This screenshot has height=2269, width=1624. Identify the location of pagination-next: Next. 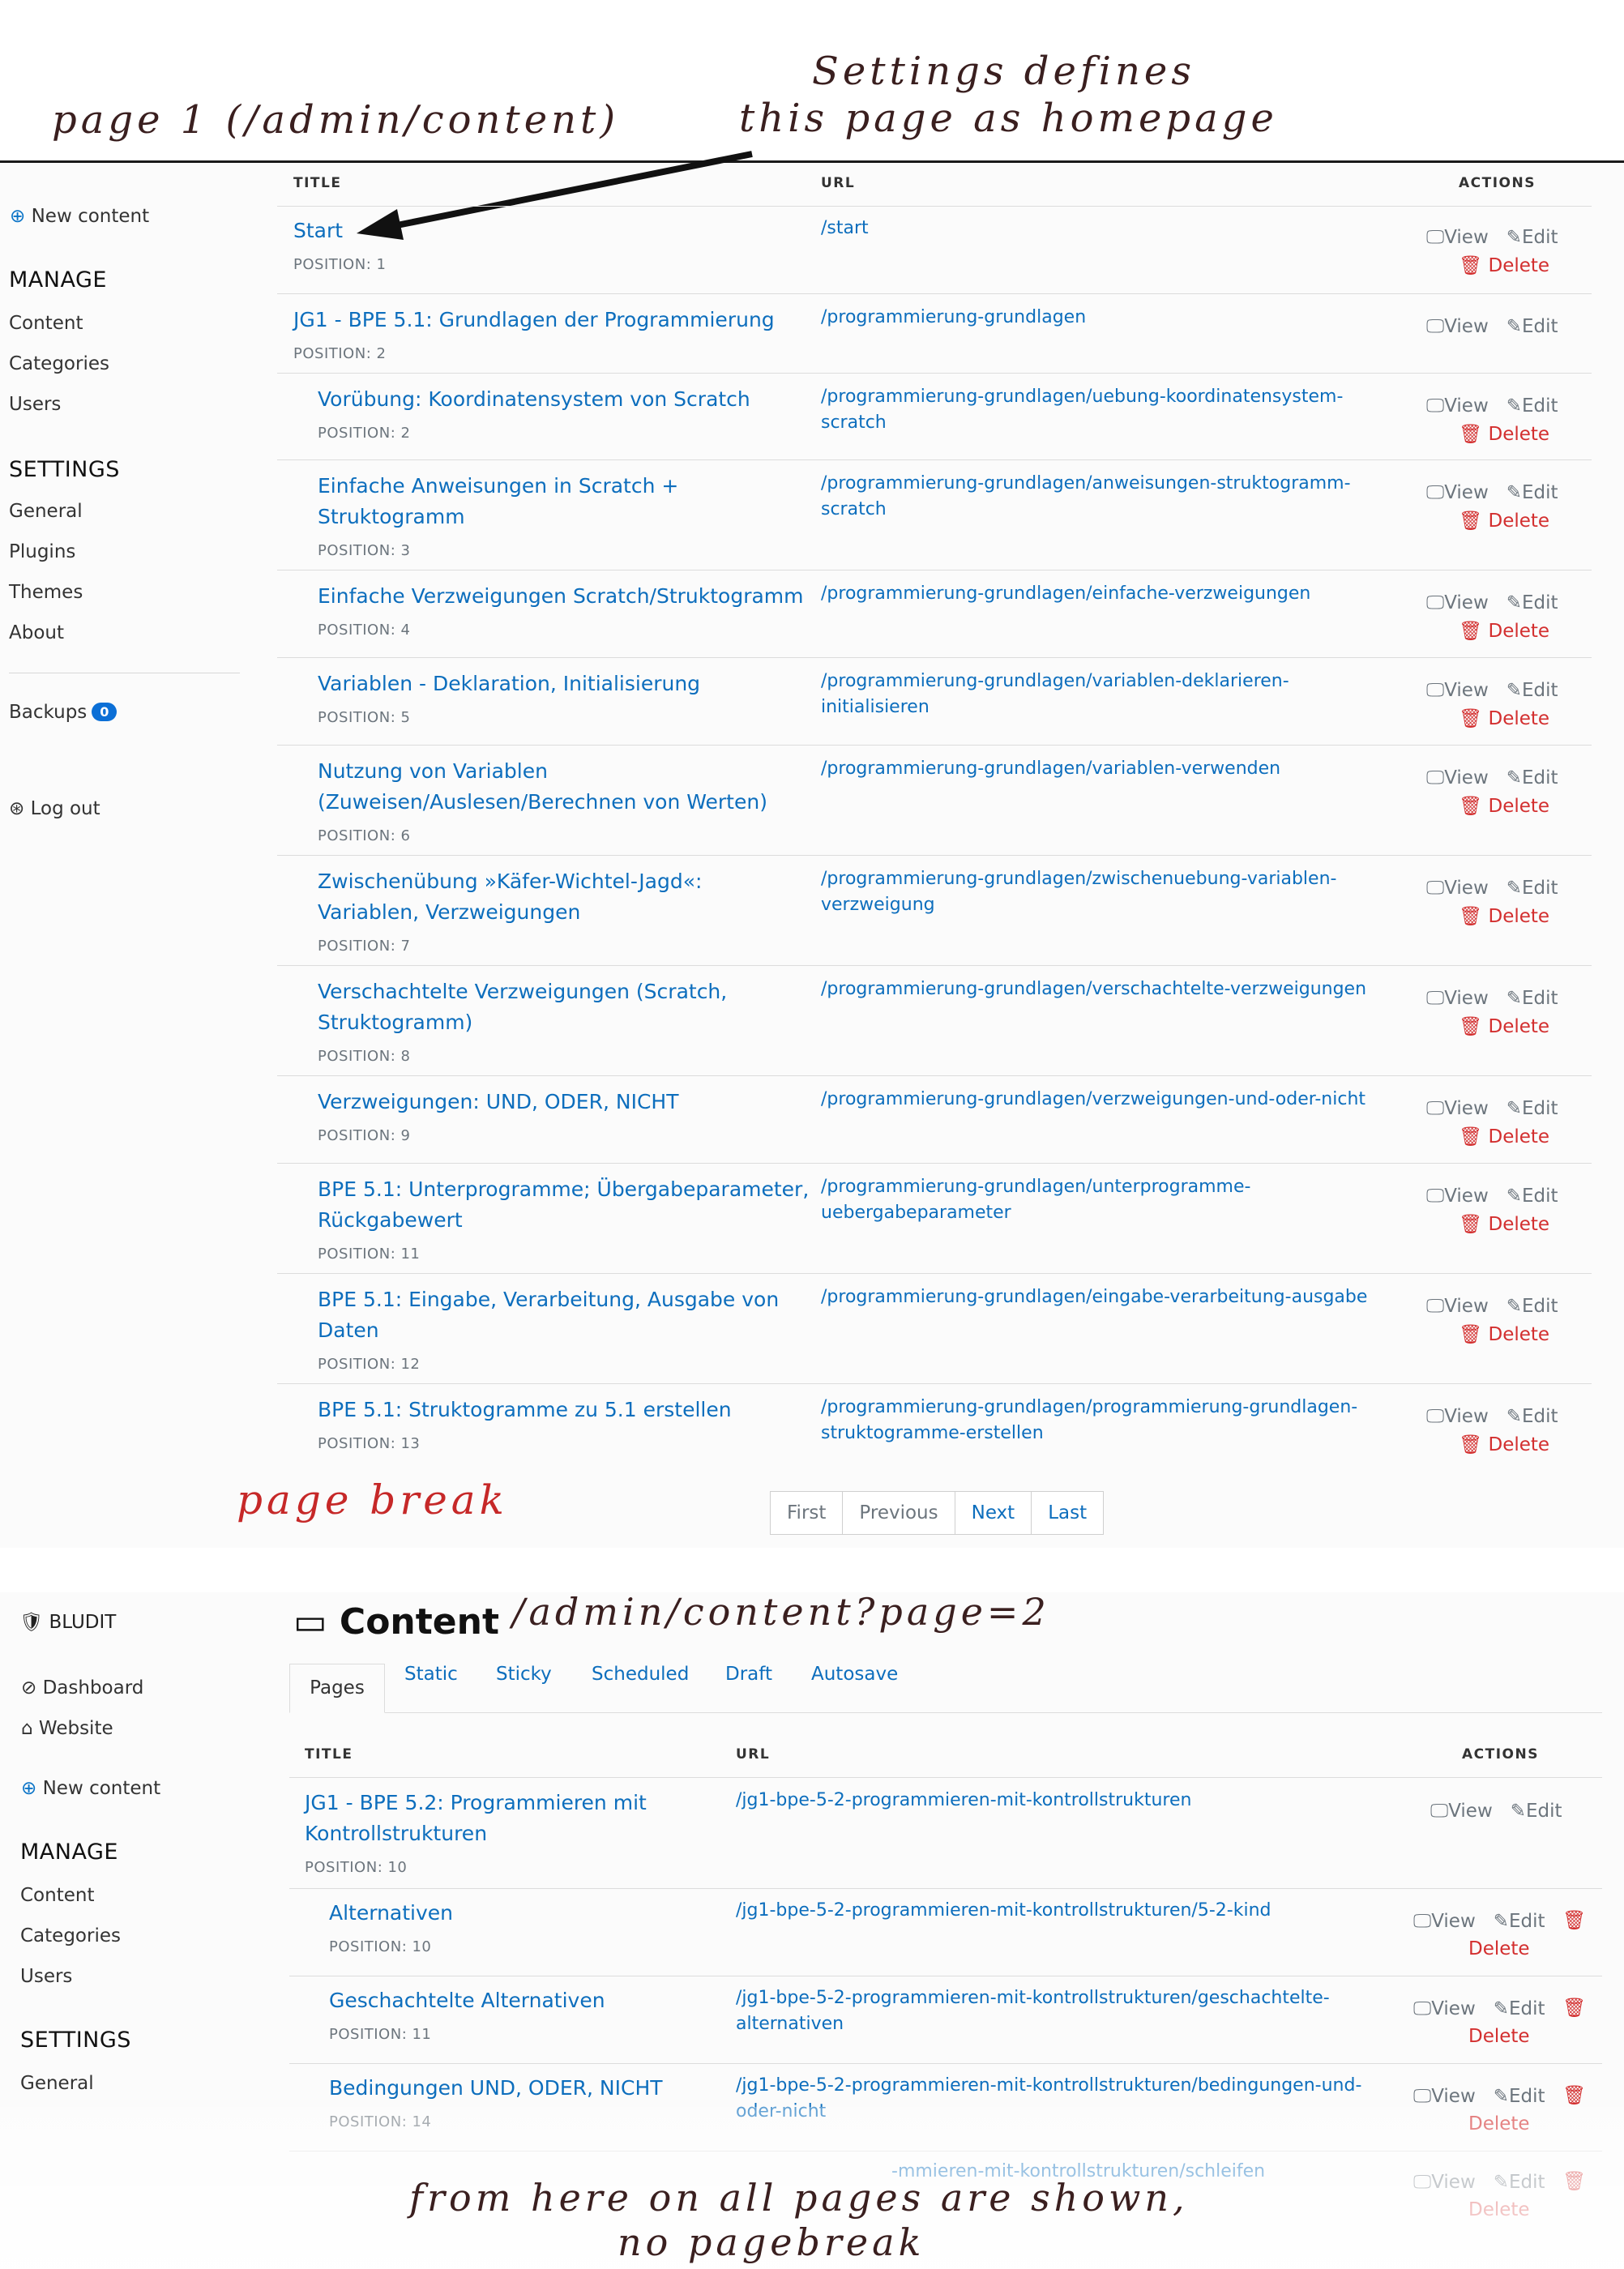
(993, 1513).